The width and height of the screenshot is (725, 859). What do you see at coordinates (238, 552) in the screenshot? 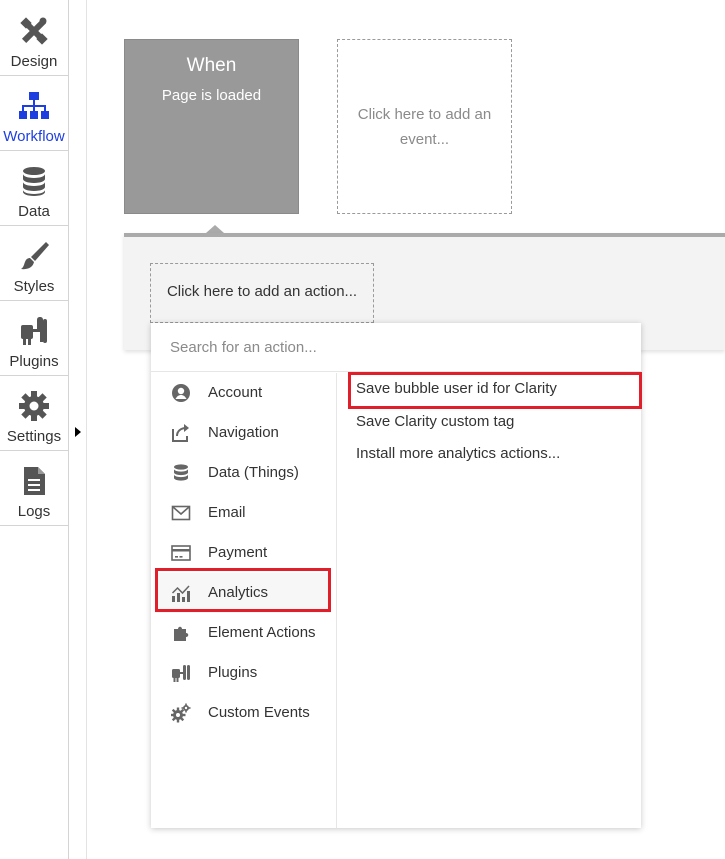
I see `category-label: Payment` at bounding box center [238, 552].